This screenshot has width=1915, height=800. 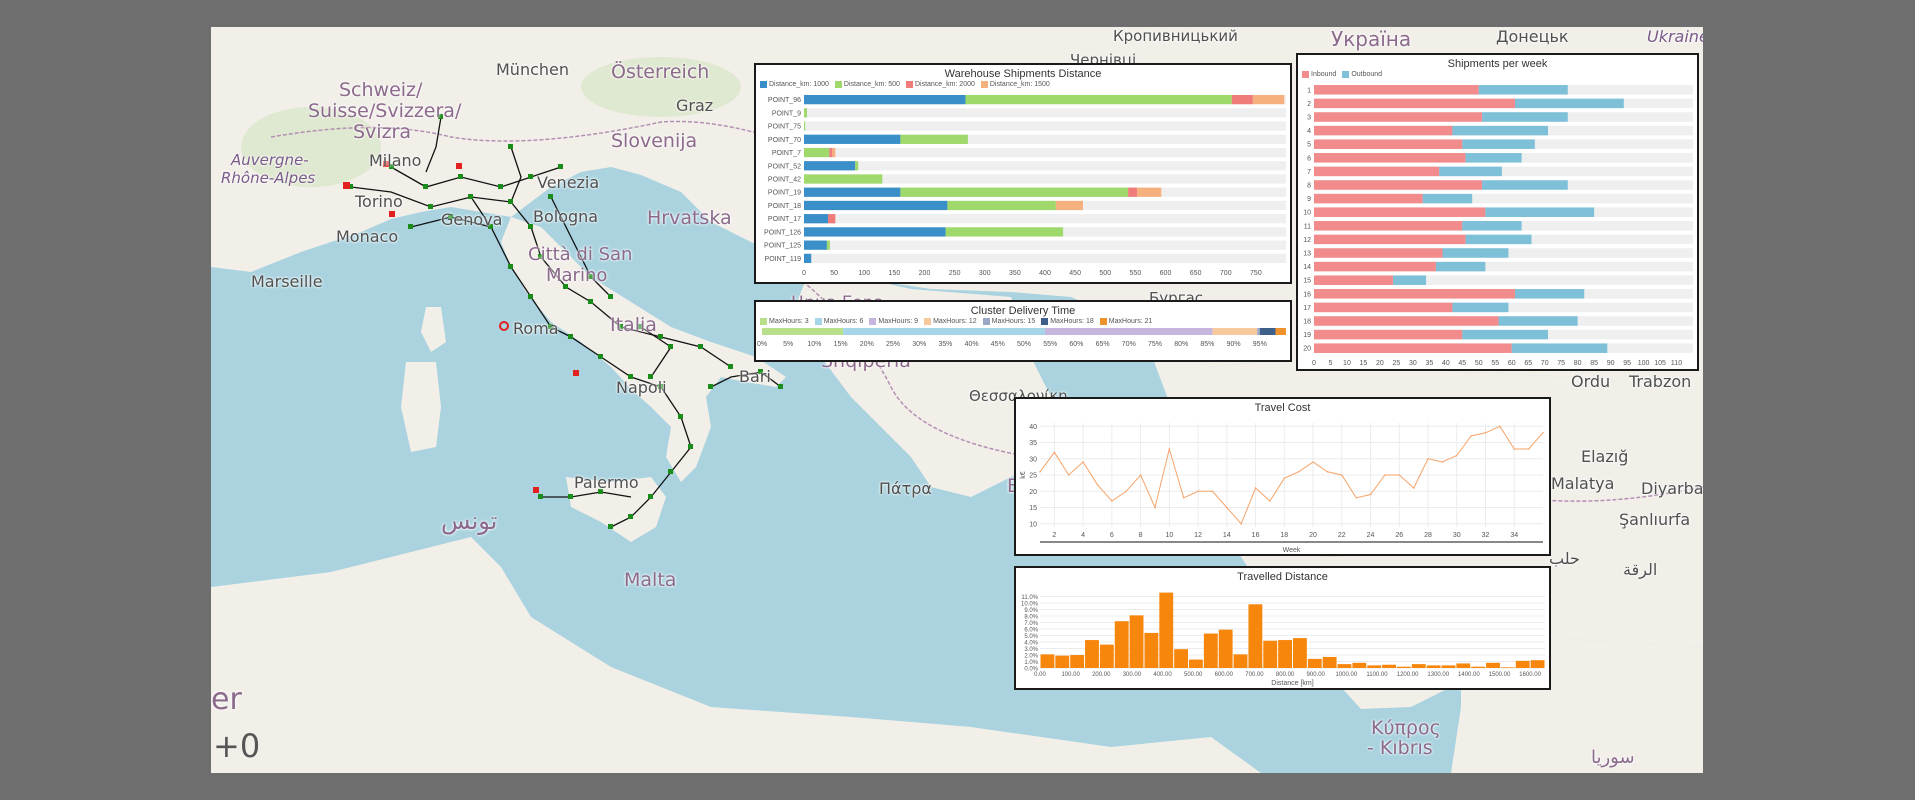 What do you see at coordinates (893, 321) in the screenshot?
I see `legend-item: MaxHours: 9` at bounding box center [893, 321].